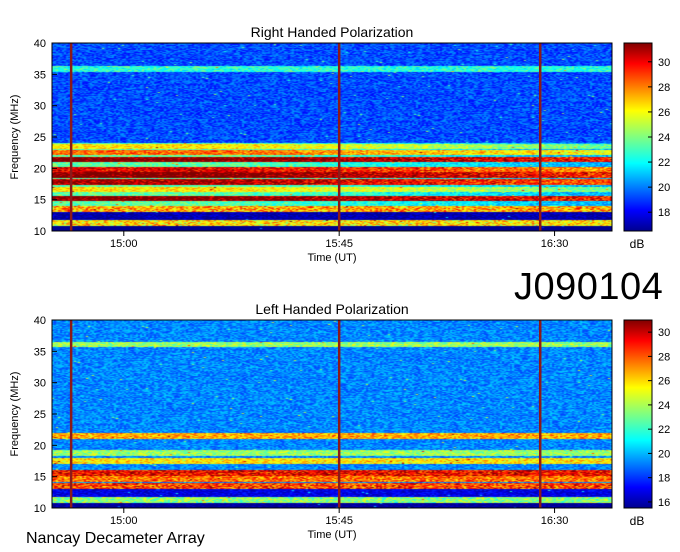 The width and height of the screenshot is (680, 552). I want to click on instrument-label: Nancay Decameter Array, so click(115, 538).